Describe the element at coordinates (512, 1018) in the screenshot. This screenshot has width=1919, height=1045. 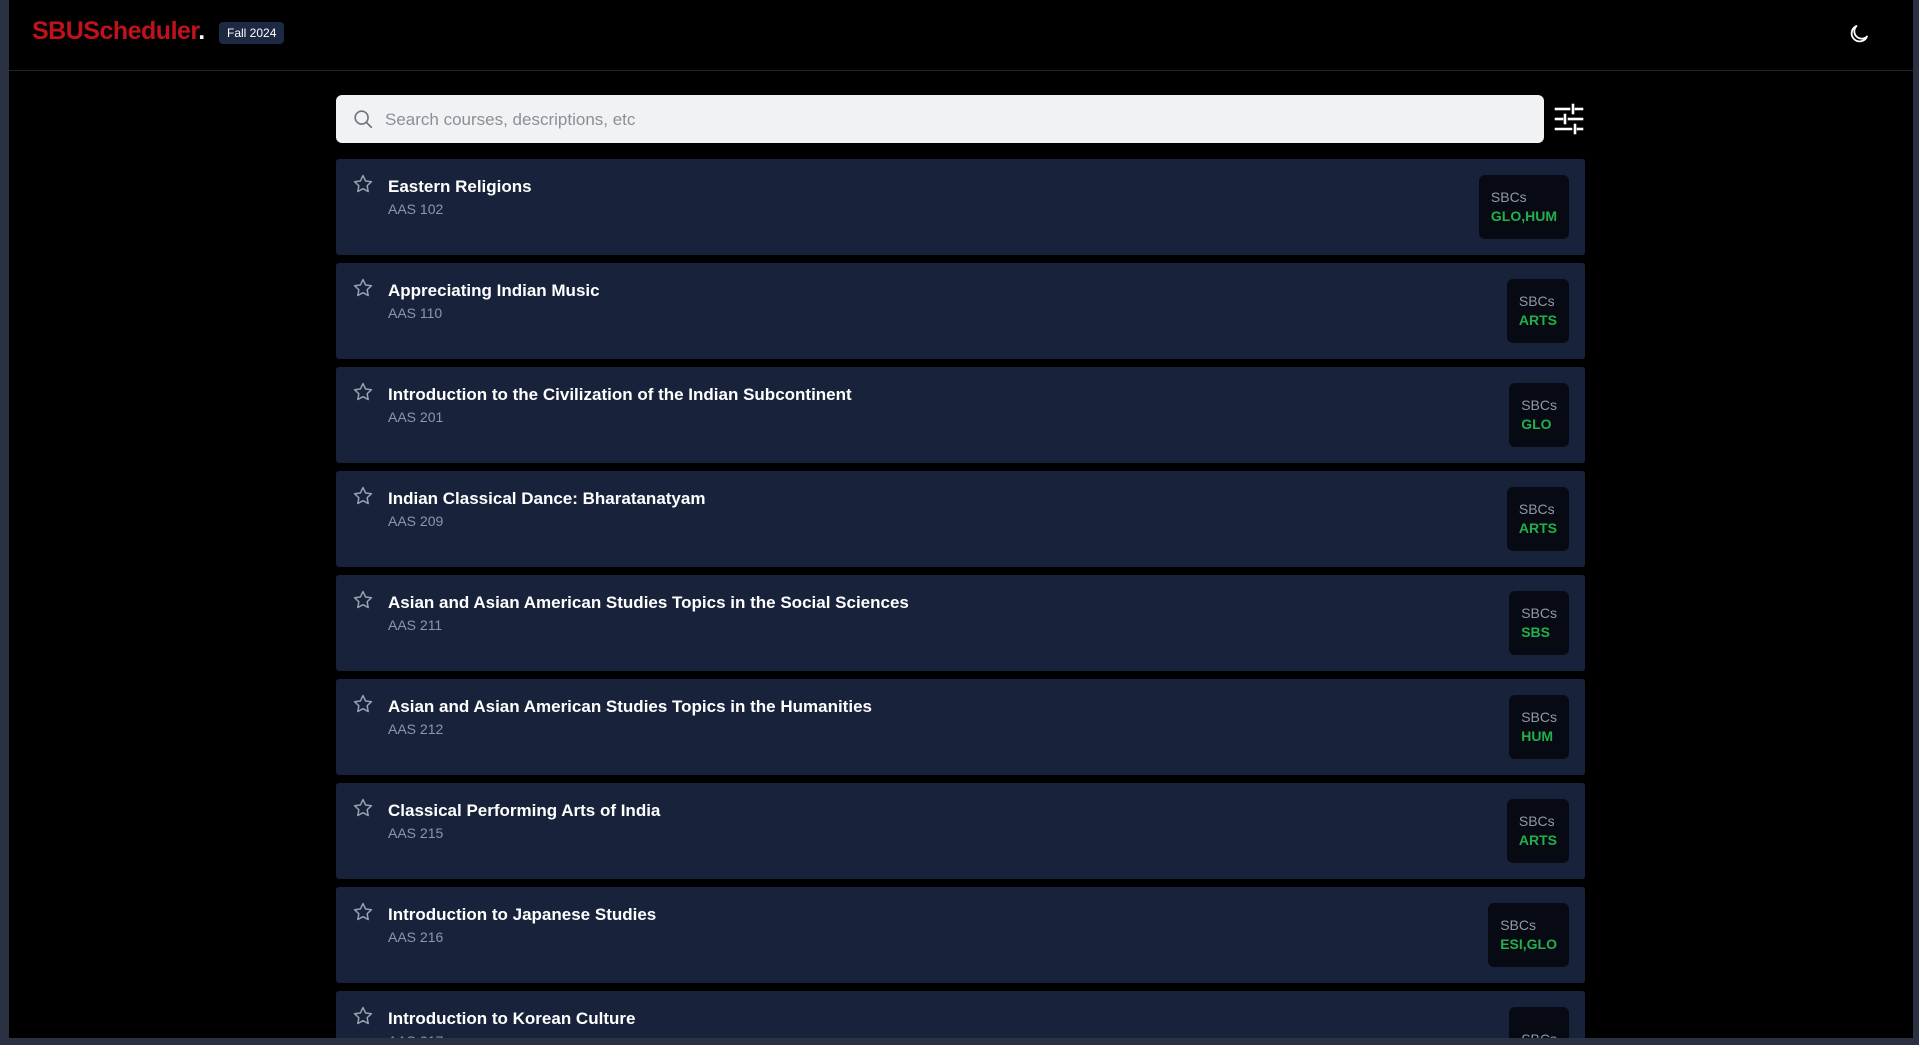
I see `course-title: Introduction to Korean Culture` at that location.